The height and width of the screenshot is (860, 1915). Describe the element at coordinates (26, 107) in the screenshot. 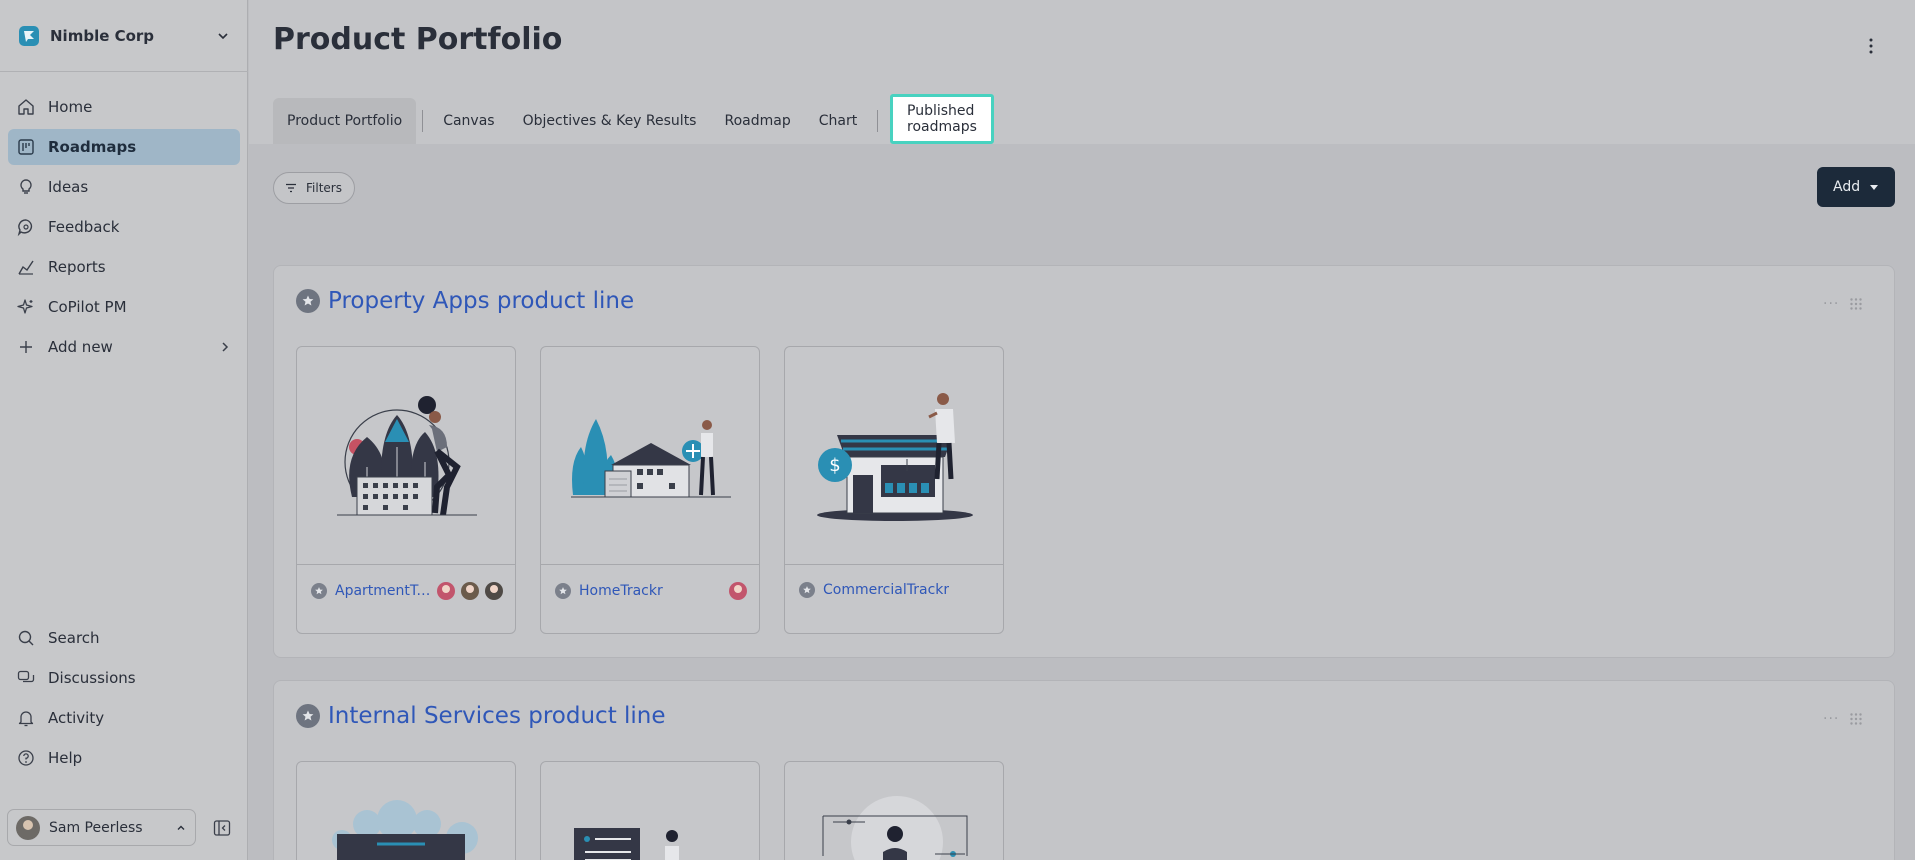

I see `home-icon` at that location.